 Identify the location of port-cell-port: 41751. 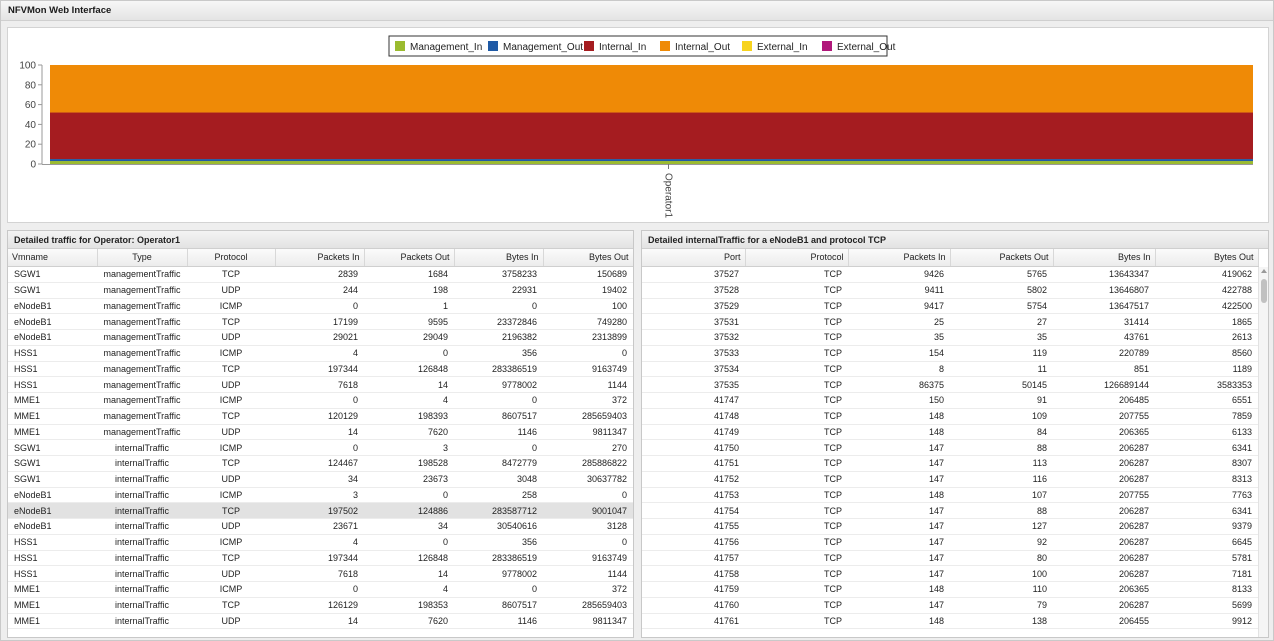
(693, 463).